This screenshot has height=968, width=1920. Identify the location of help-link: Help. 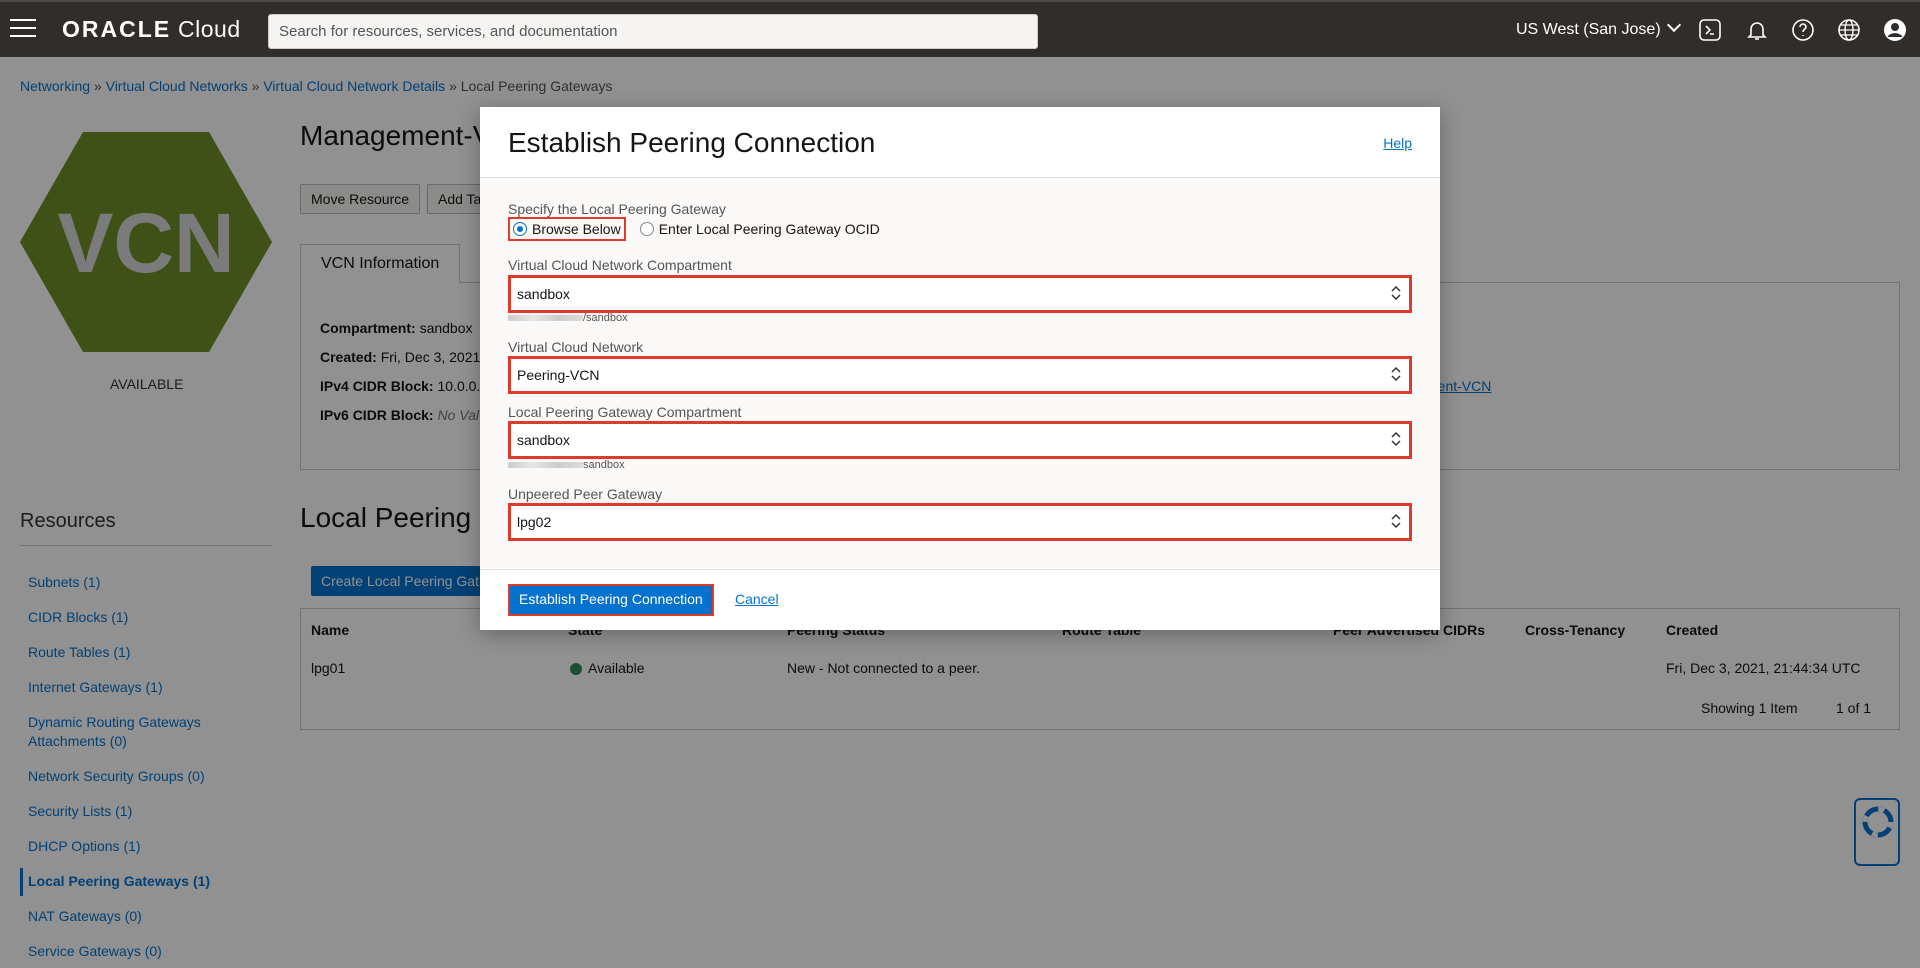
(1397, 143).